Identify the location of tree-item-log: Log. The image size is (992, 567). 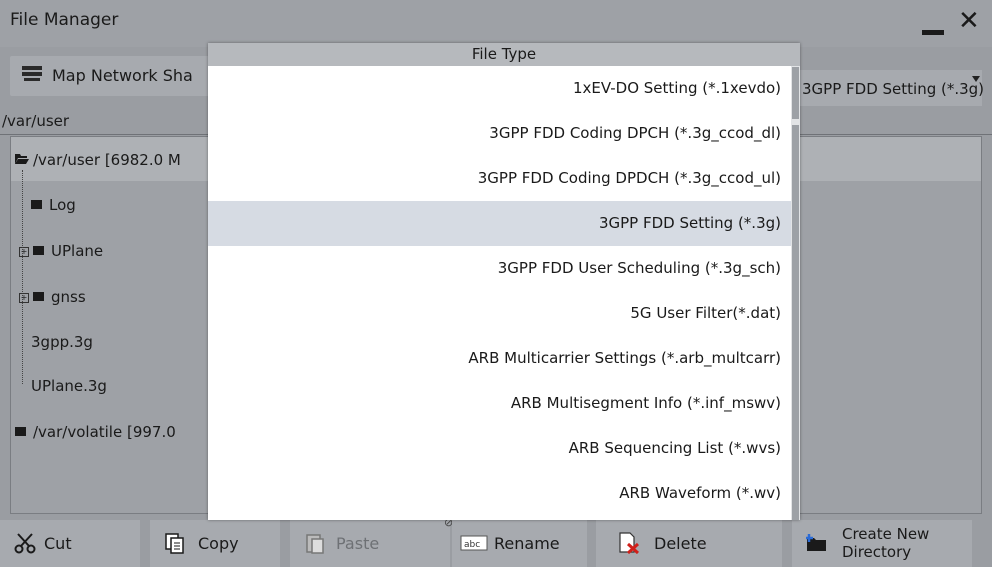
(53, 205).